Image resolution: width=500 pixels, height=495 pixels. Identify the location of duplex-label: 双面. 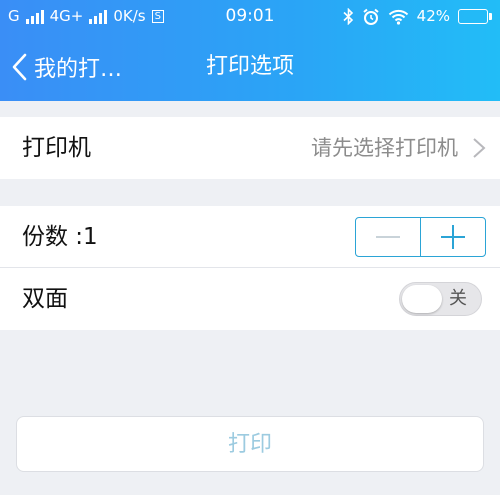
(45, 299).